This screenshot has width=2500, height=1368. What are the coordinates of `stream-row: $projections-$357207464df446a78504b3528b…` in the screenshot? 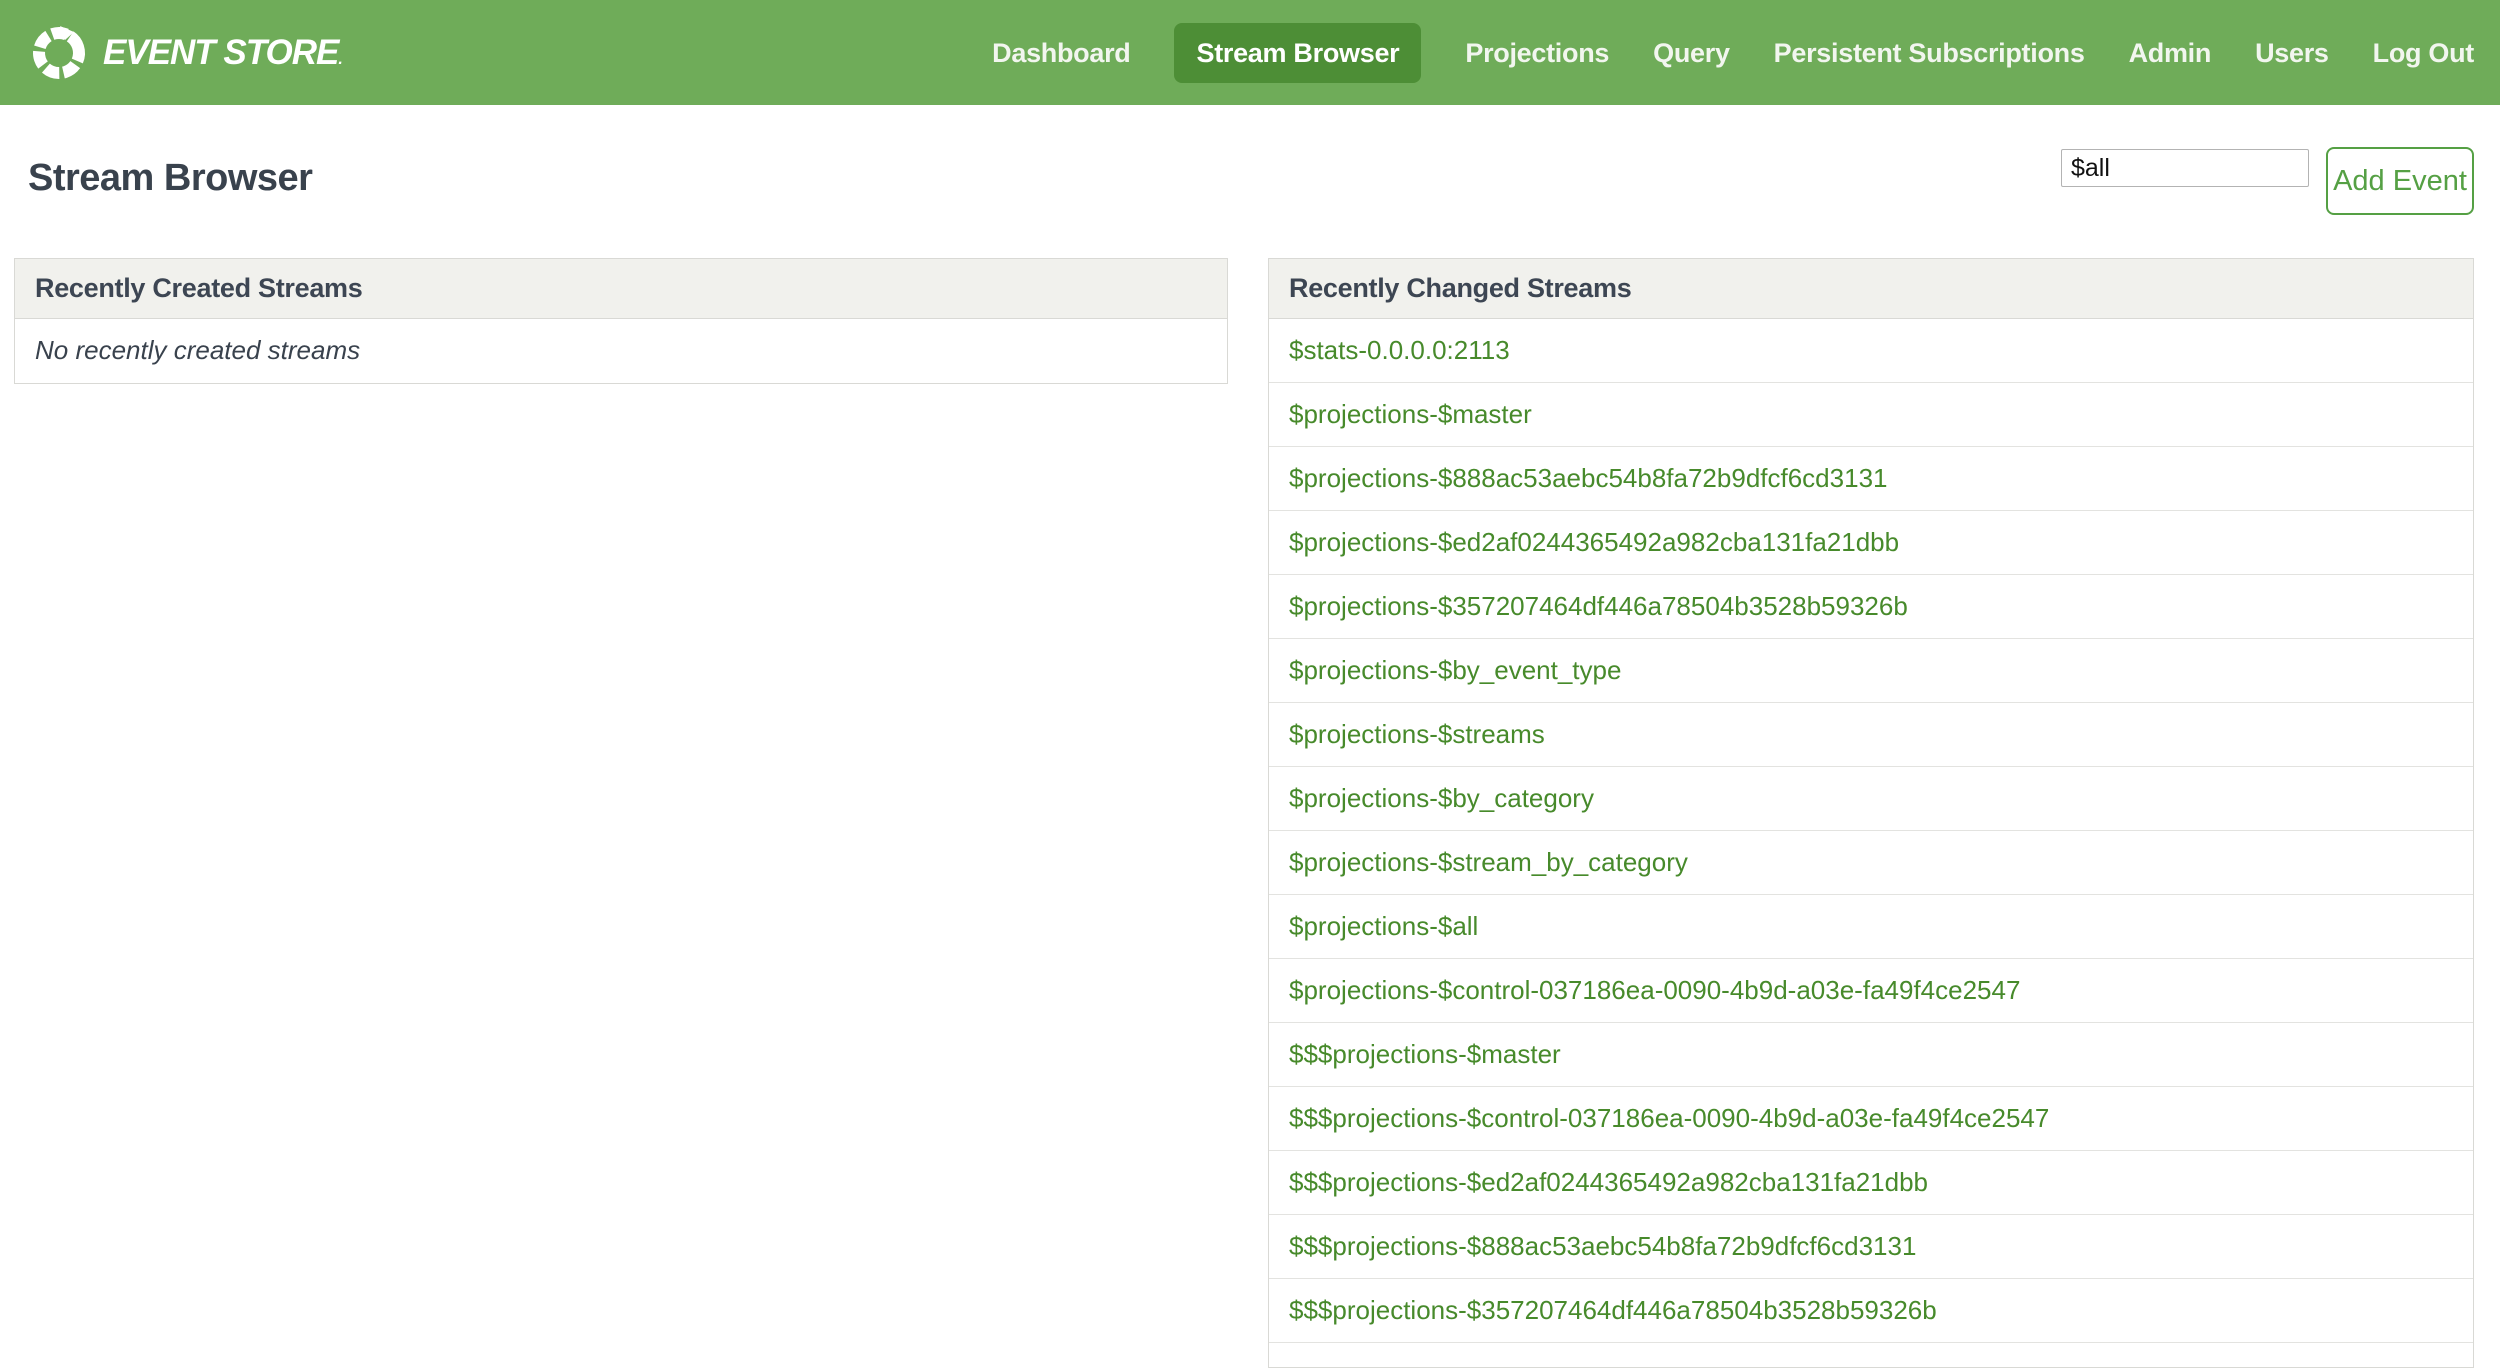 It's located at (1871, 607).